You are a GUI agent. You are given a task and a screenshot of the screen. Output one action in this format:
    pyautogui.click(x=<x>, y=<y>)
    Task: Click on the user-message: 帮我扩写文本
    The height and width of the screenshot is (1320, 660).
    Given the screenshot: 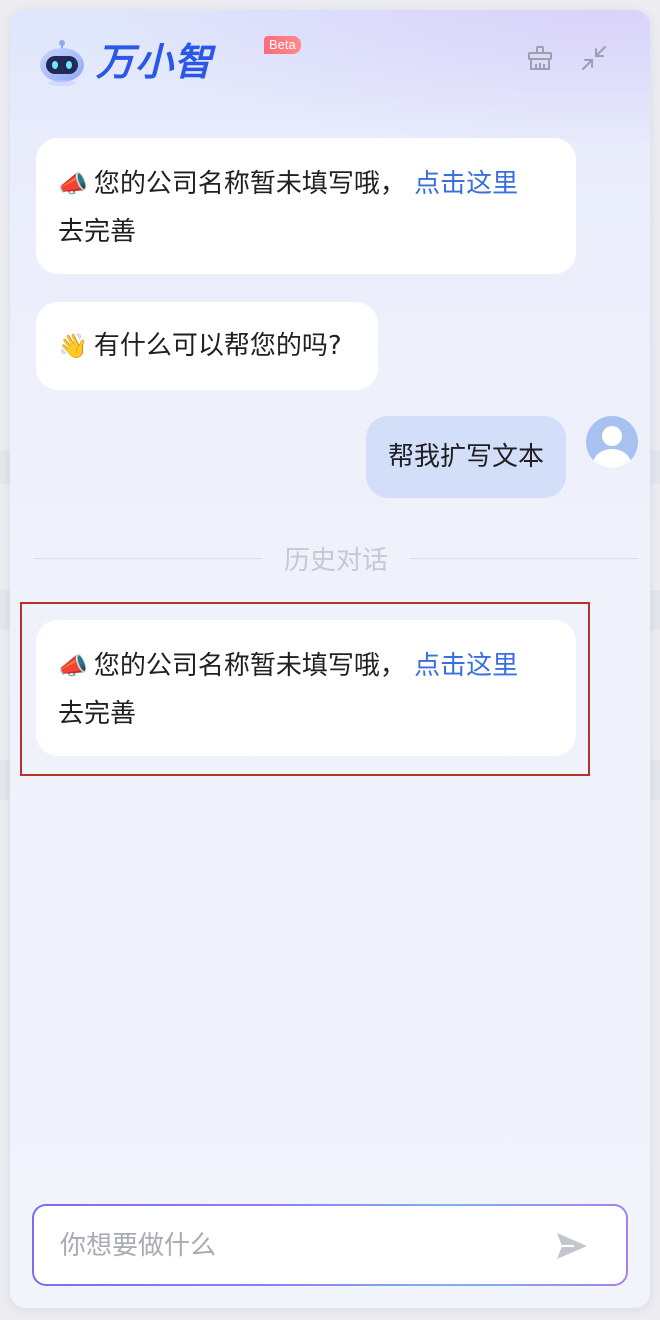 What is the action you would take?
    pyautogui.click(x=466, y=457)
    